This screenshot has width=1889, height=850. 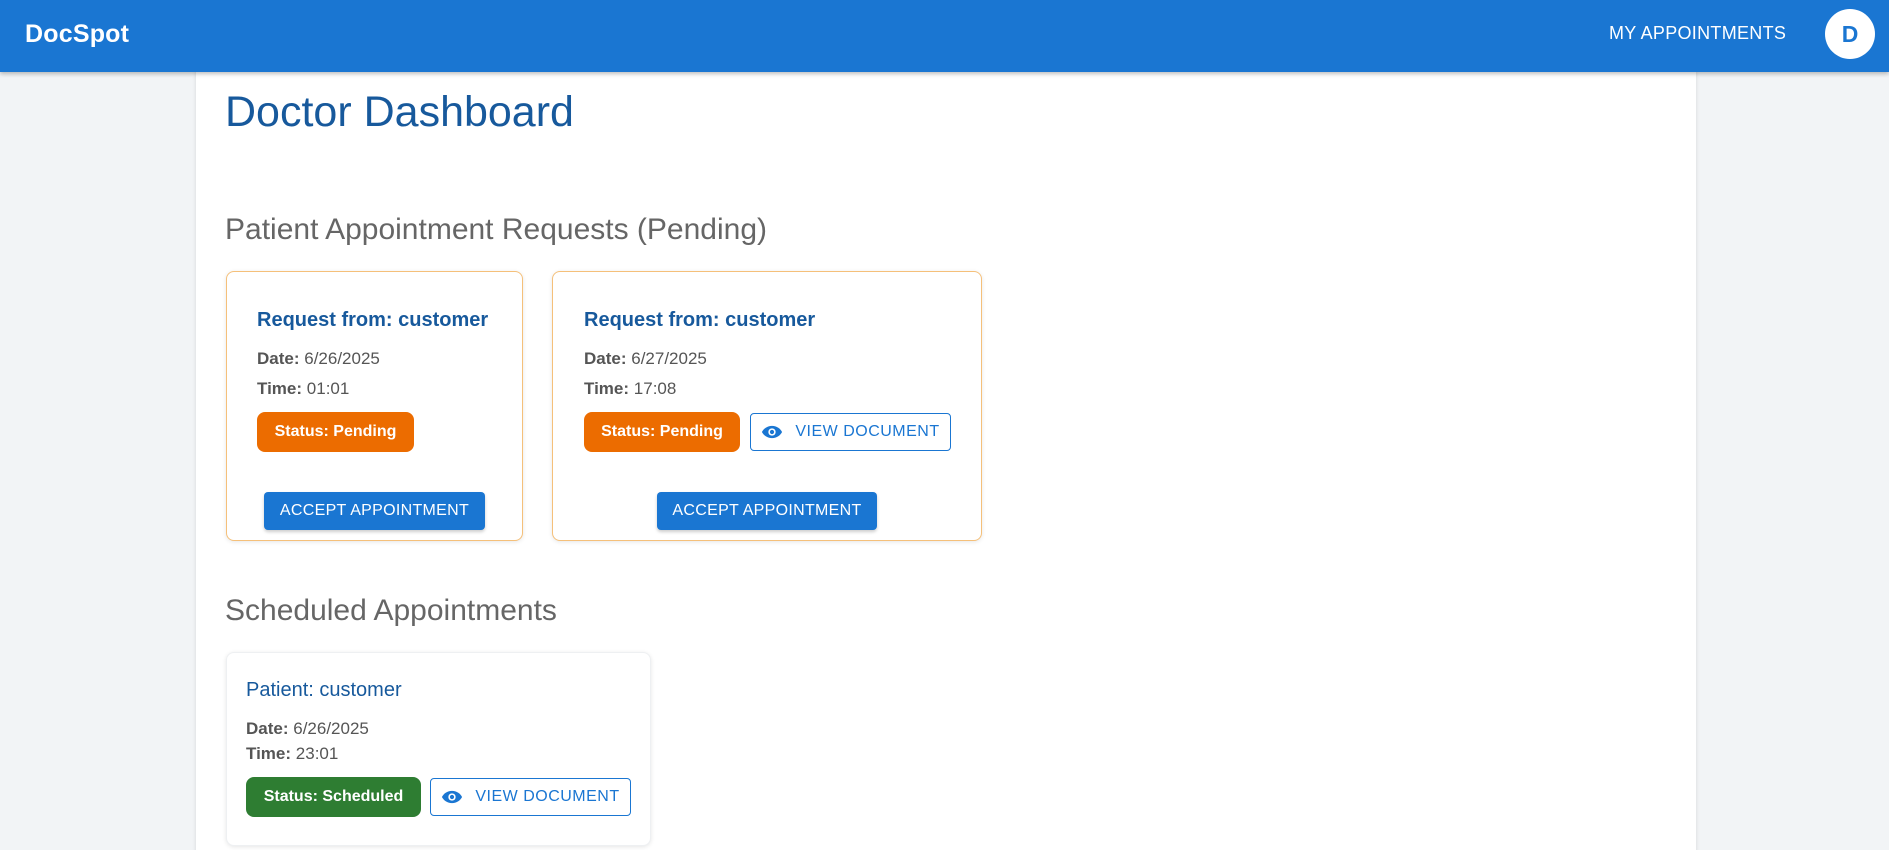 I want to click on avatar: D, so click(x=1850, y=34).